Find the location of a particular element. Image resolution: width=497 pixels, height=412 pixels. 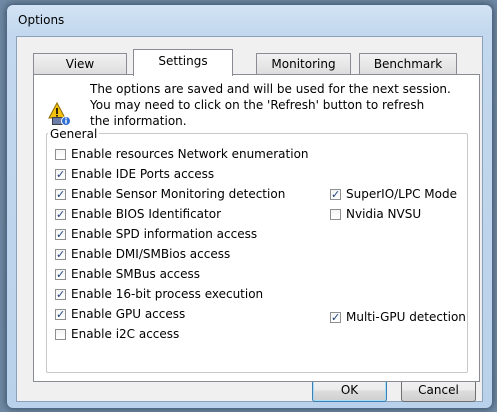

window-title: Options is located at coordinates (41, 20).